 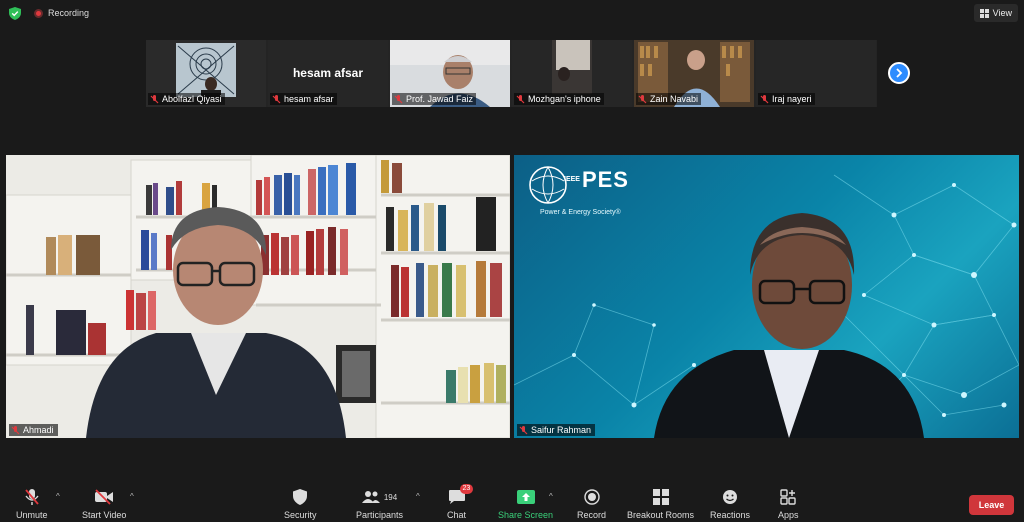 I want to click on participant-tile: Zain Navabi, so click(x=694, y=73).